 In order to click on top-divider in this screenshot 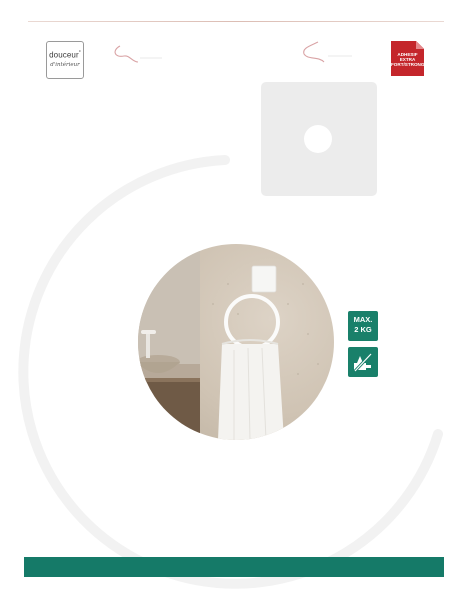, I will do `click(236, 21)`.